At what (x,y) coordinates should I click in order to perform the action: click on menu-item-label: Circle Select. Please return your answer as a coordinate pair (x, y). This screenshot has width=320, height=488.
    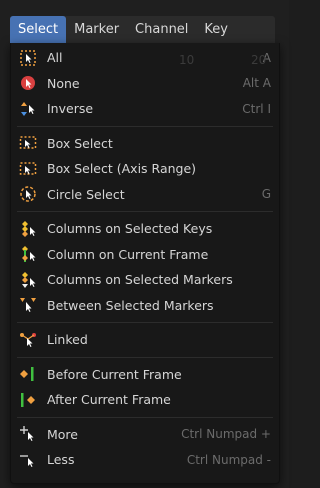
    Looking at the image, I should click on (86, 194).